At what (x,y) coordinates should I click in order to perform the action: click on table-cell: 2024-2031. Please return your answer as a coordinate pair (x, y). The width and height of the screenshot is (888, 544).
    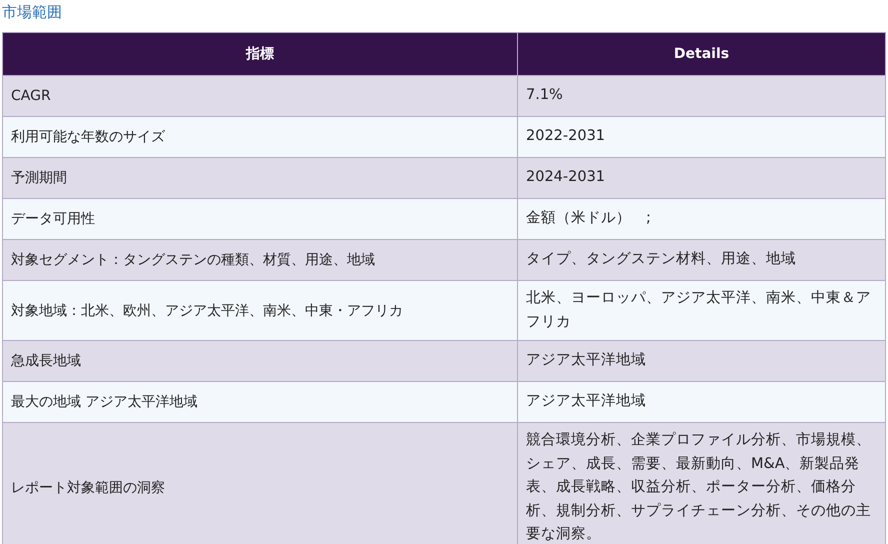
    Looking at the image, I should click on (702, 178).